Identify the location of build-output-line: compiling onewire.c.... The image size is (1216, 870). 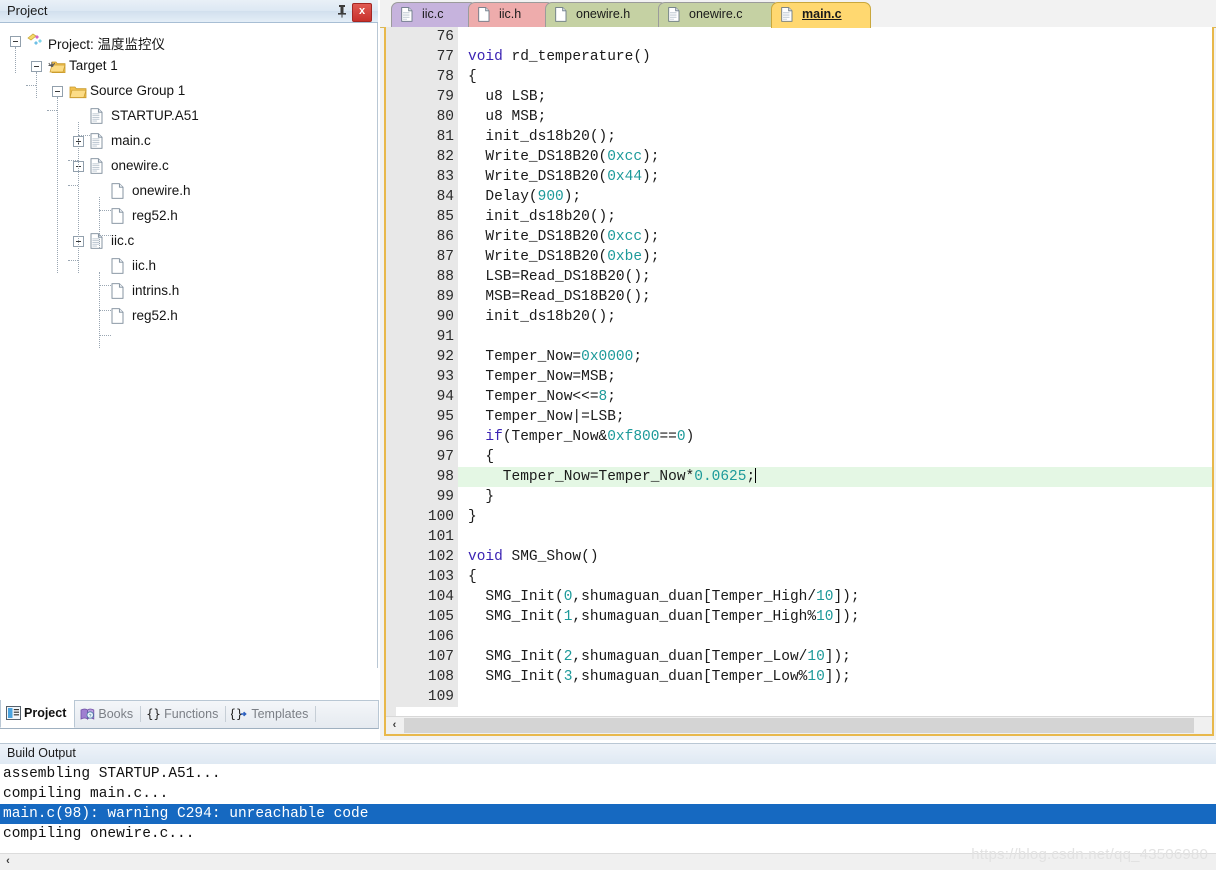
(608, 834).